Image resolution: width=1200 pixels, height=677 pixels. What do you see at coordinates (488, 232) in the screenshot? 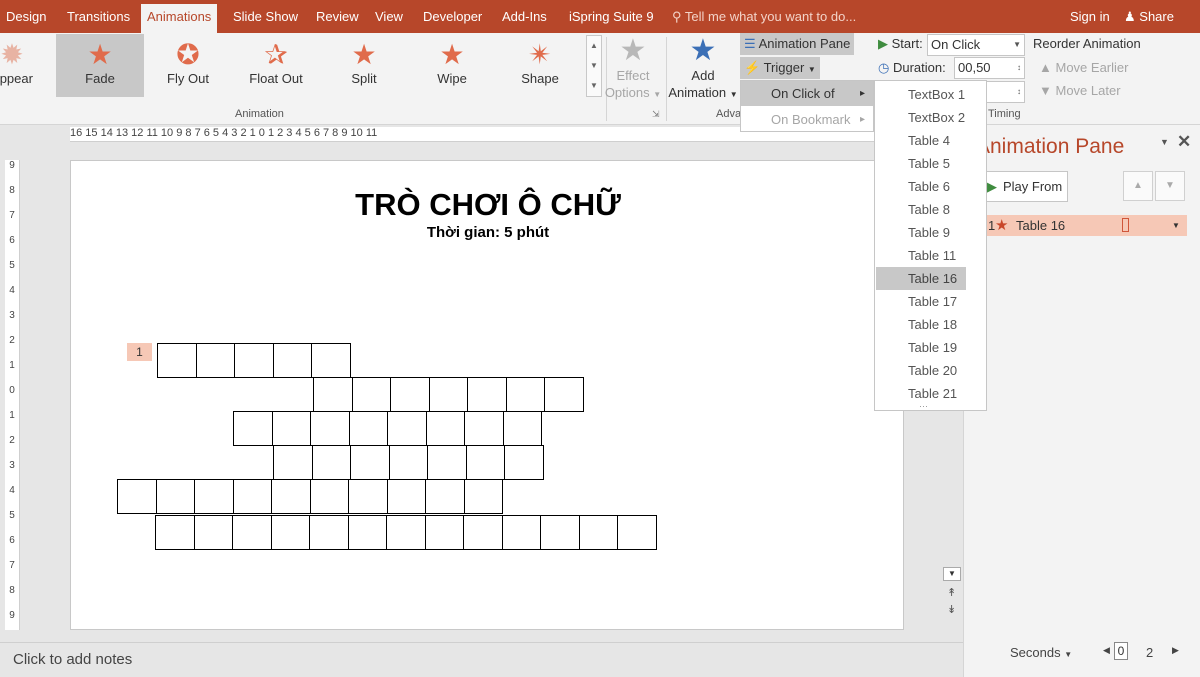
I see `slide-subtitle: Thời gian: 5 phút` at bounding box center [488, 232].